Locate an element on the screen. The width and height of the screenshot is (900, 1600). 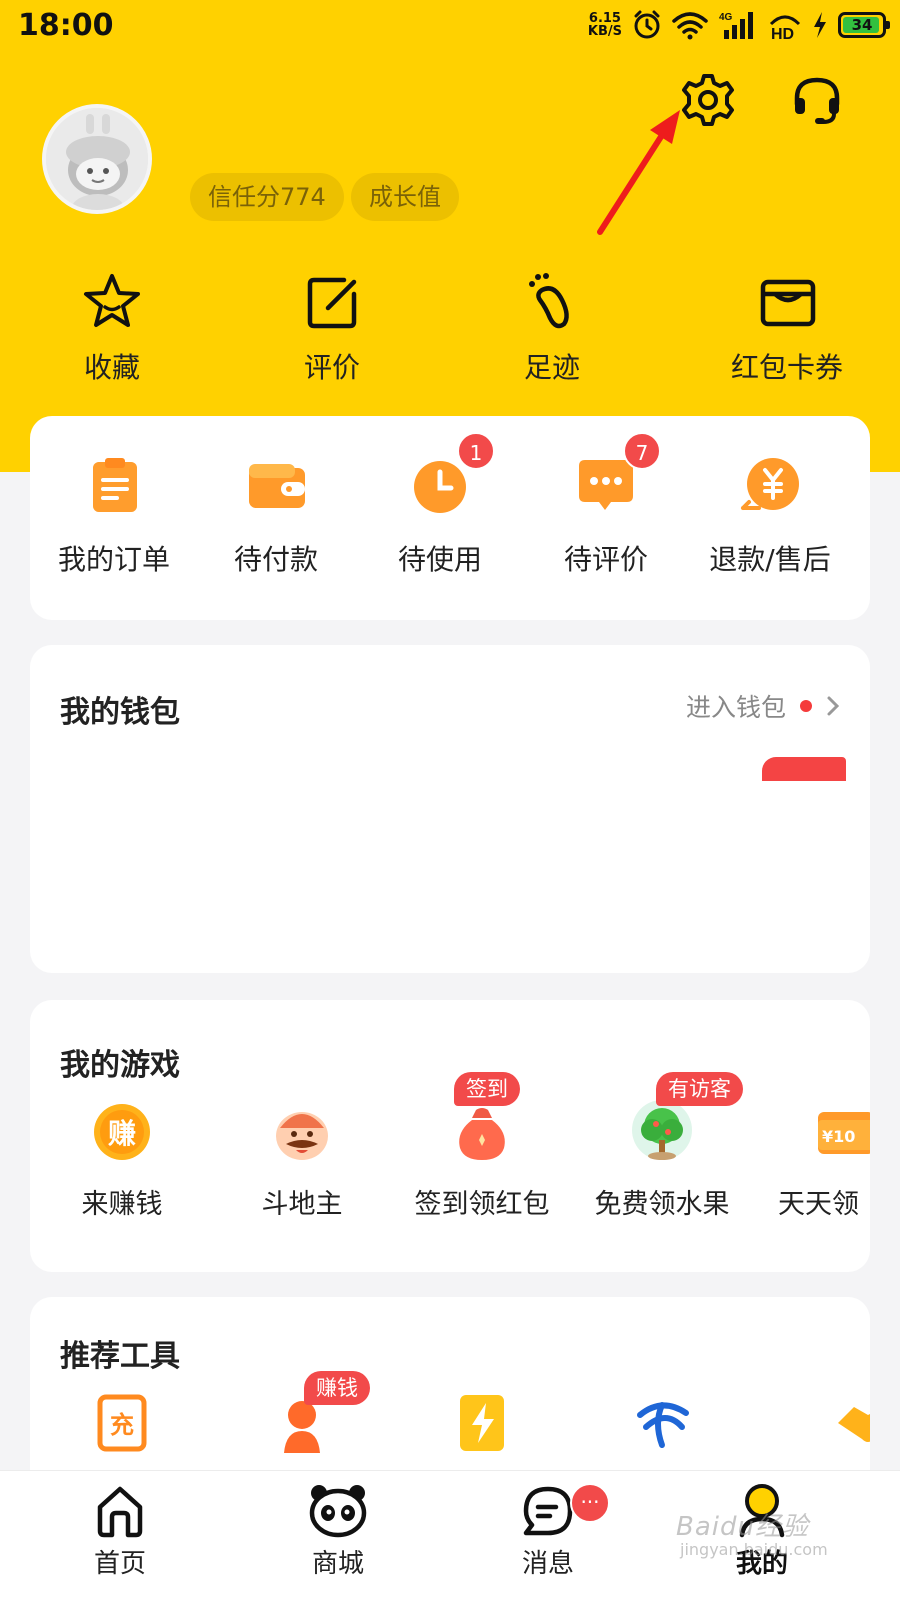
wallet-icon is located at coordinates (277, 486).